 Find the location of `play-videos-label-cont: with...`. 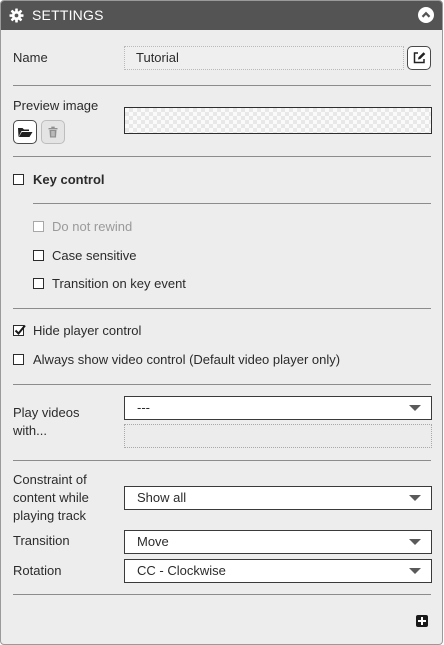

play-videos-label-cont: with... is located at coordinates (30, 430).